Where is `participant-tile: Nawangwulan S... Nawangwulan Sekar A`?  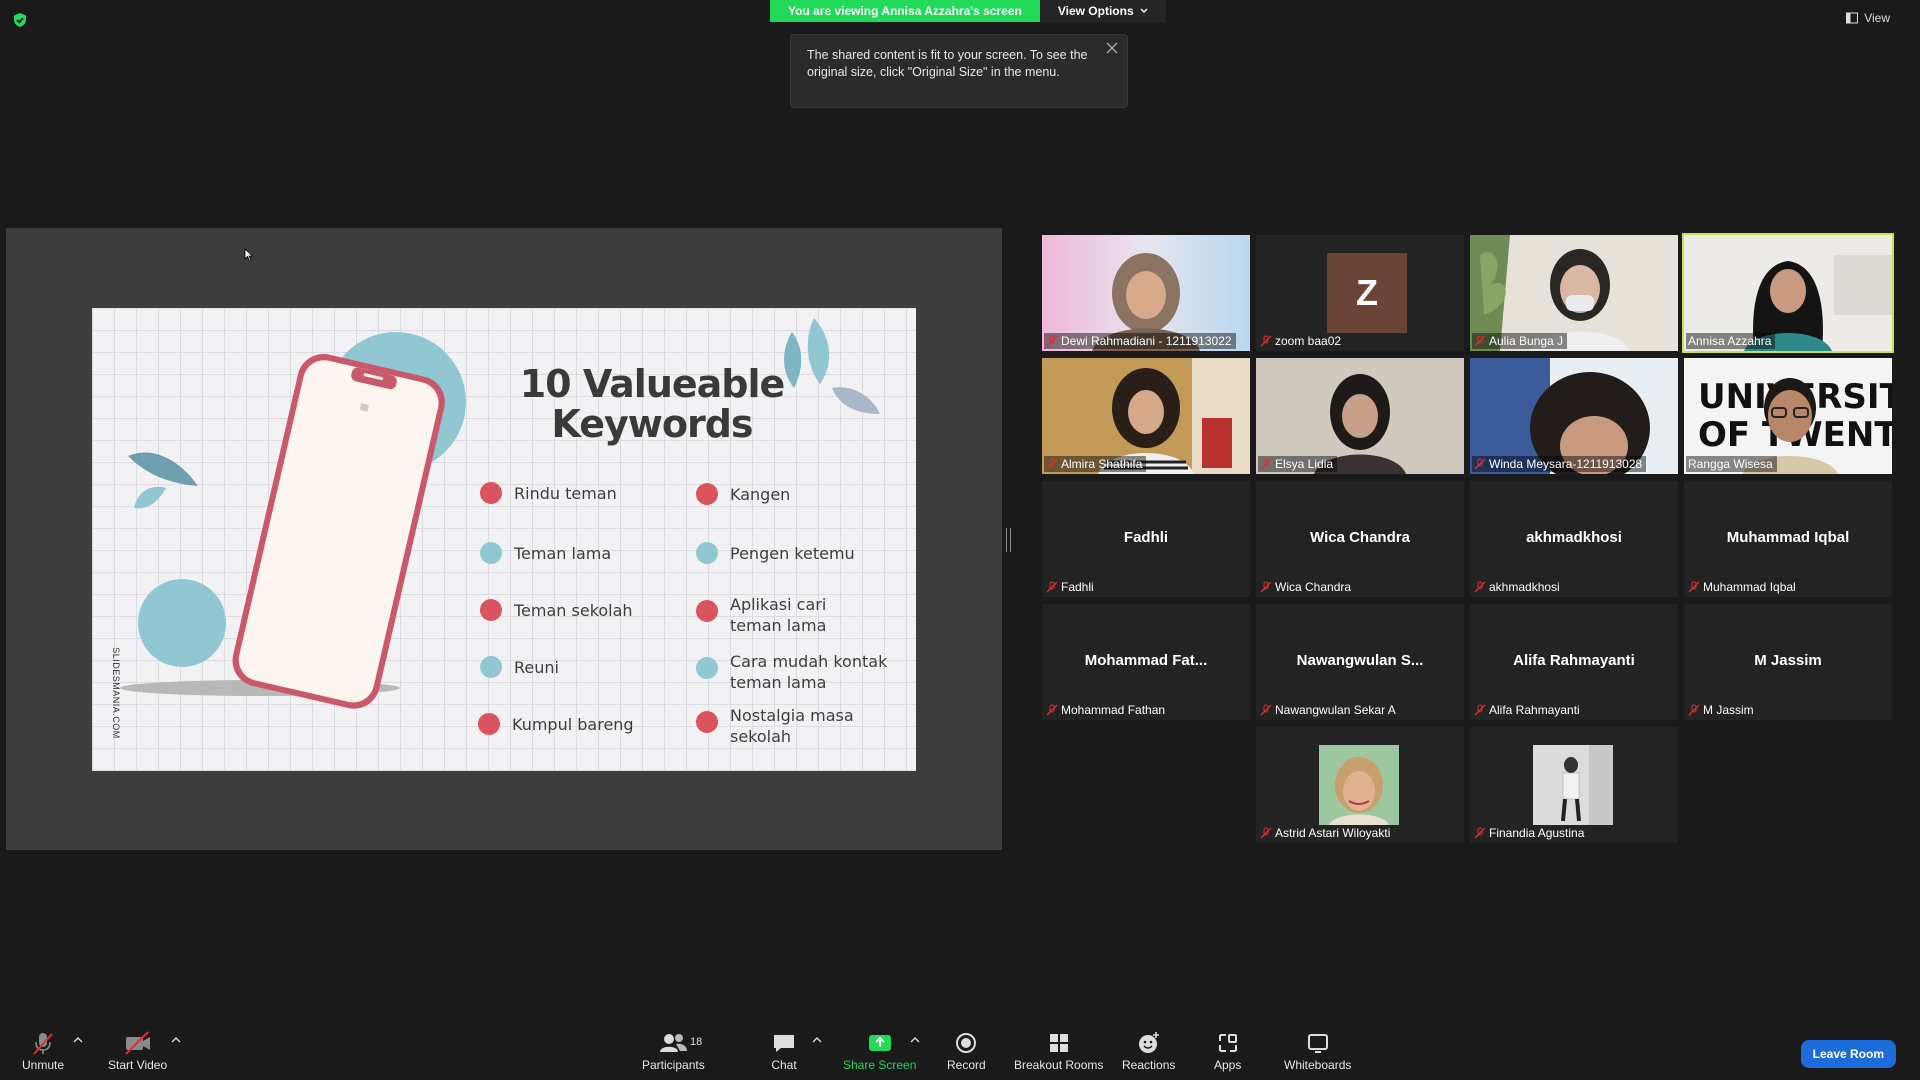
participant-tile: Nawangwulan S... Nawangwulan Sekar A is located at coordinates (1360, 662).